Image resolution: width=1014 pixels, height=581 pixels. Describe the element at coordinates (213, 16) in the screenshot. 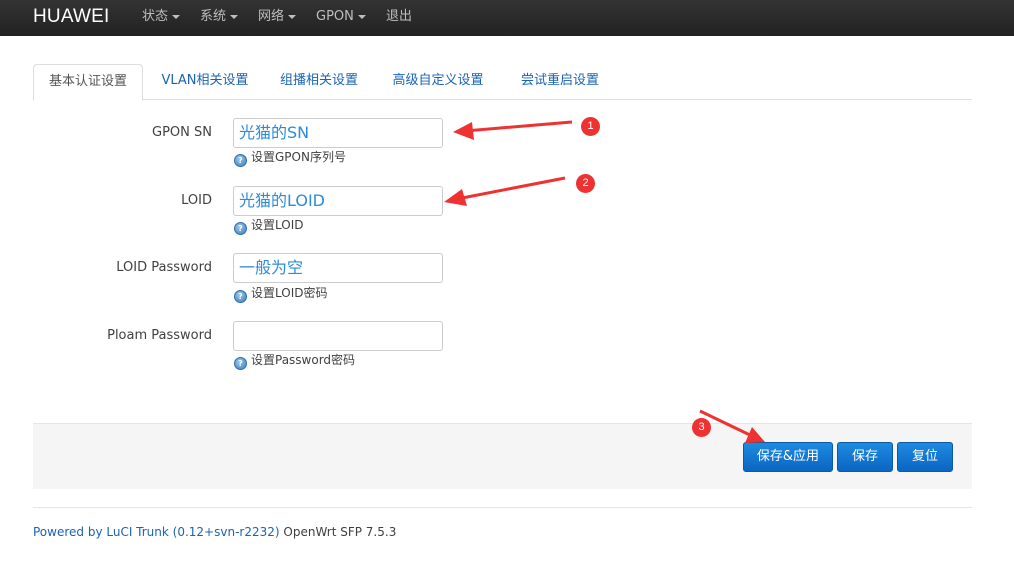

I see `nav-item-label: 系统` at that location.